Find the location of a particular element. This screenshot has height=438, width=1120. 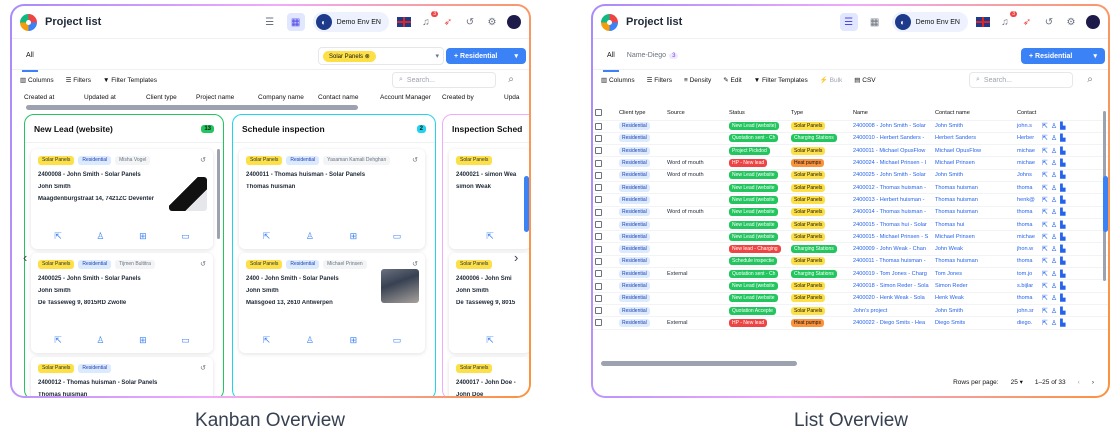

filter-chip: Solar Panels ⊗ is located at coordinates (349, 56).